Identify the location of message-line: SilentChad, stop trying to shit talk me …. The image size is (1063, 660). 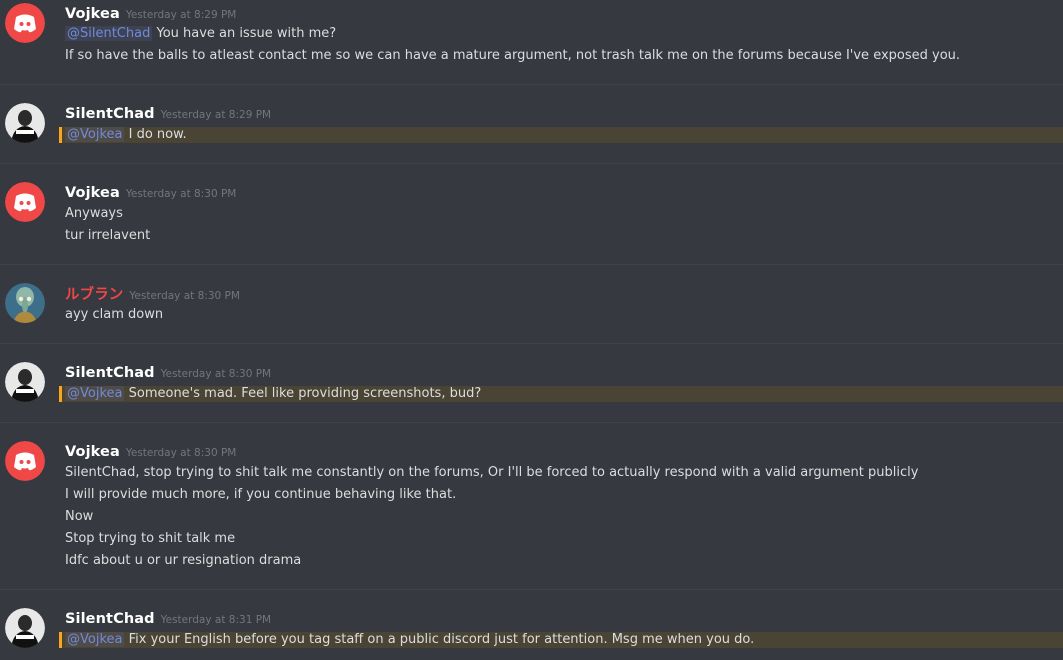
(491, 473).